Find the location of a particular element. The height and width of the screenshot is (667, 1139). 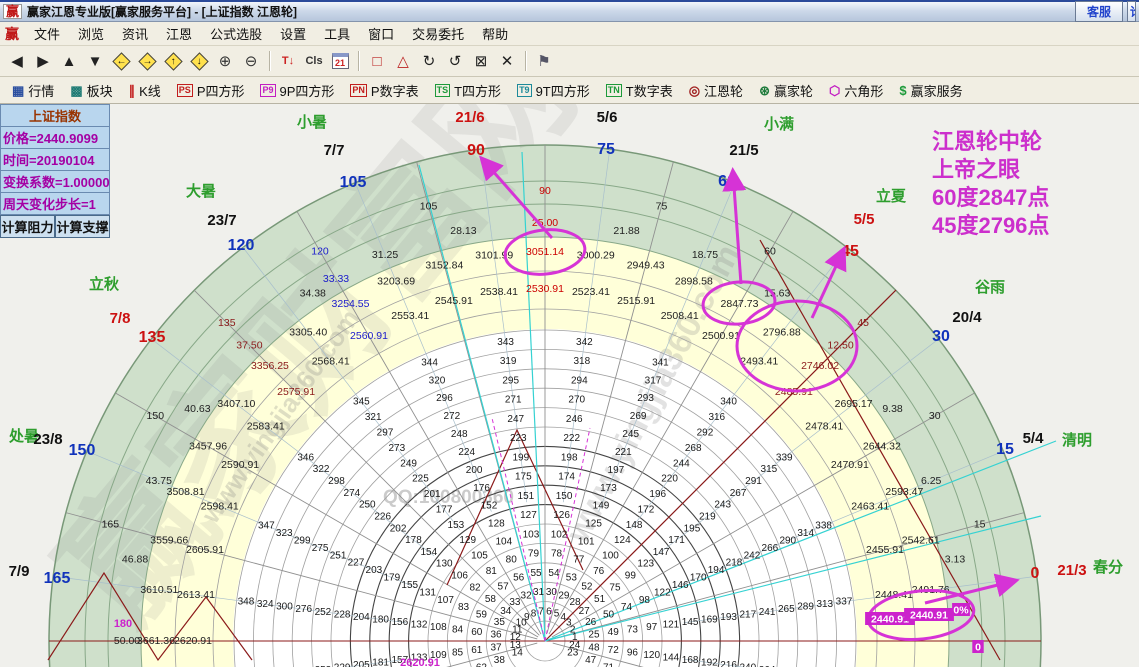

svg-text: 3051.14 is located at coordinates (545, 252).